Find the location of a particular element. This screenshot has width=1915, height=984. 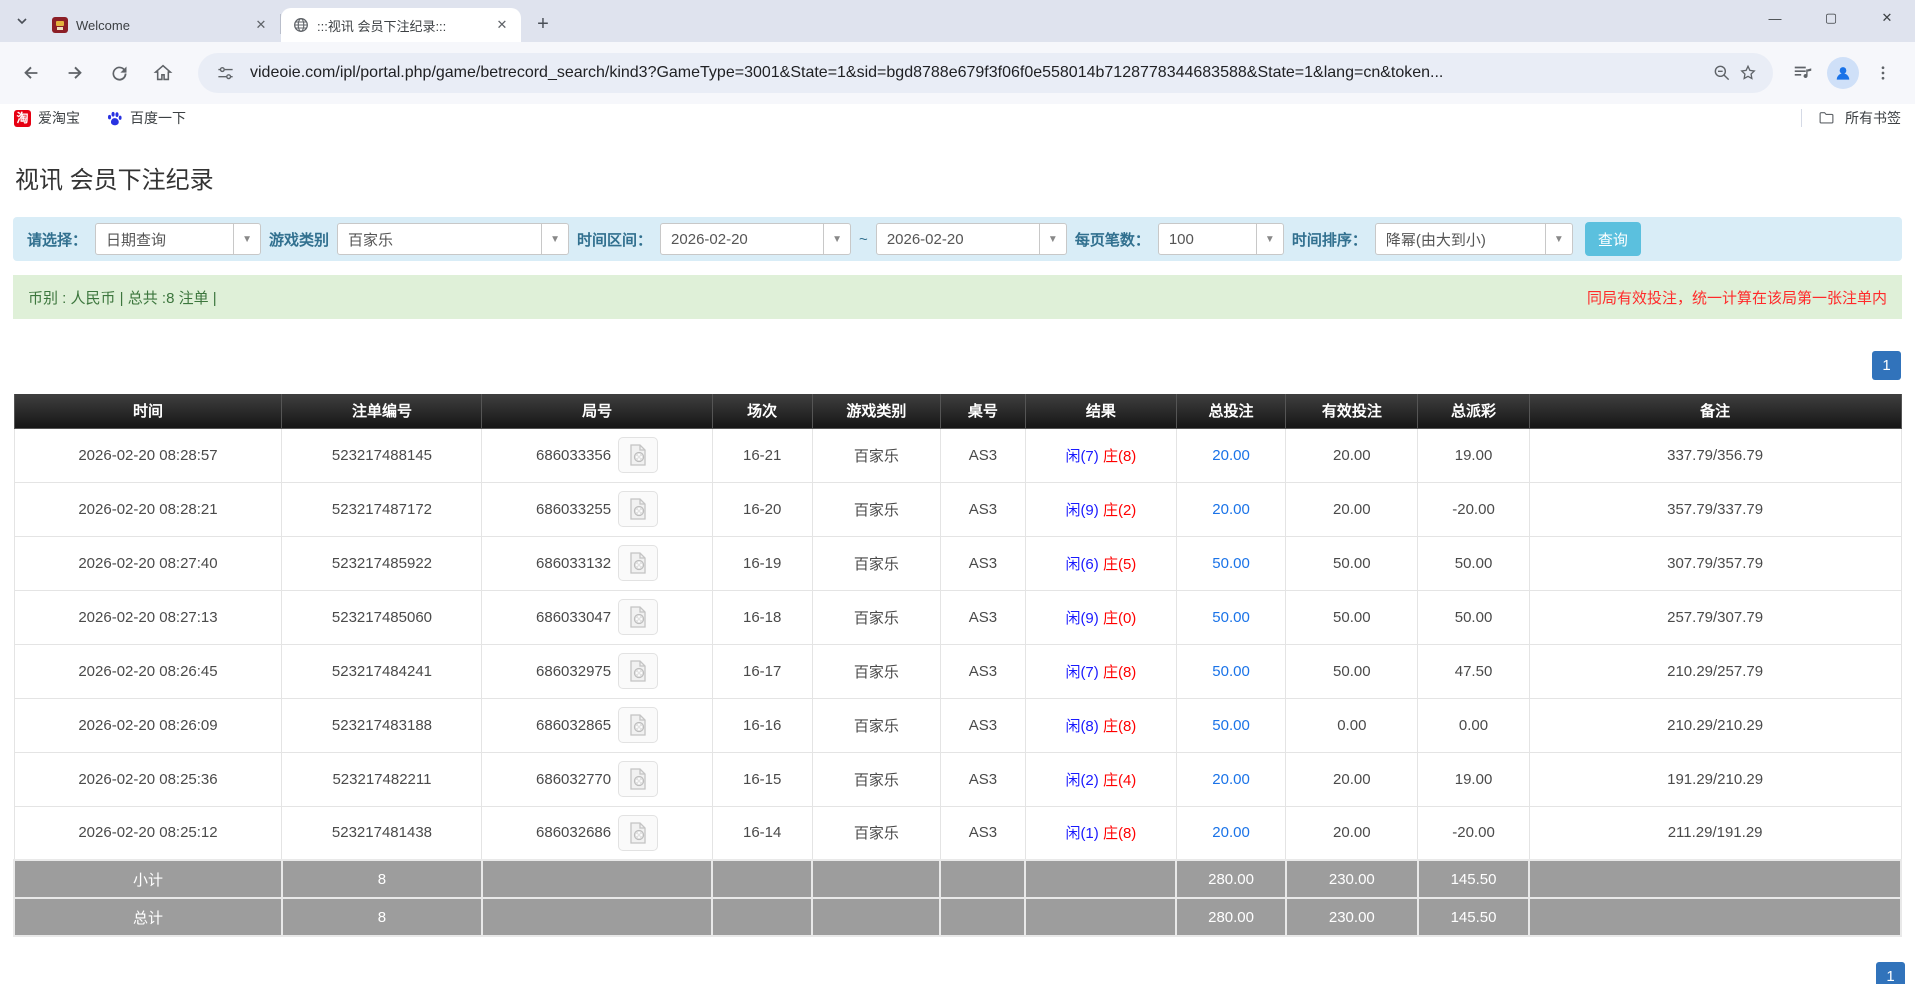

session: 16-19 is located at coordinates (762, 563).